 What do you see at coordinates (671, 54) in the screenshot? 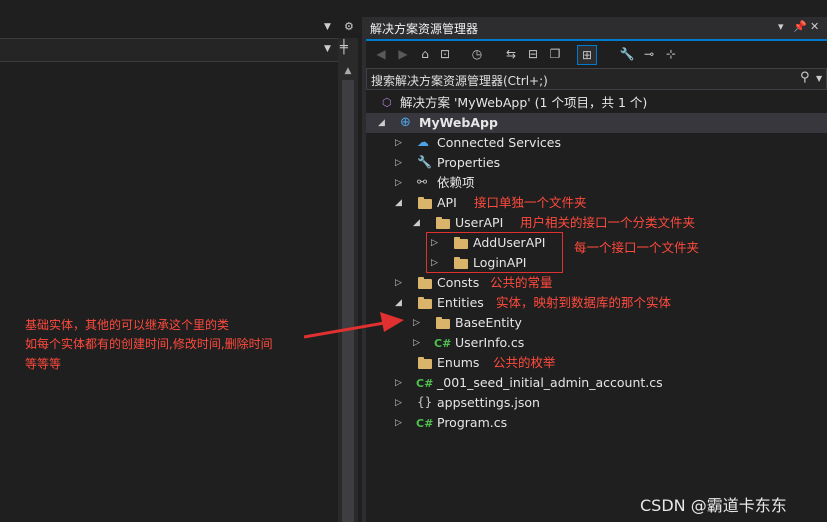
I see `class-diagram-icon: ⊹` at bounding box center [671, 54].